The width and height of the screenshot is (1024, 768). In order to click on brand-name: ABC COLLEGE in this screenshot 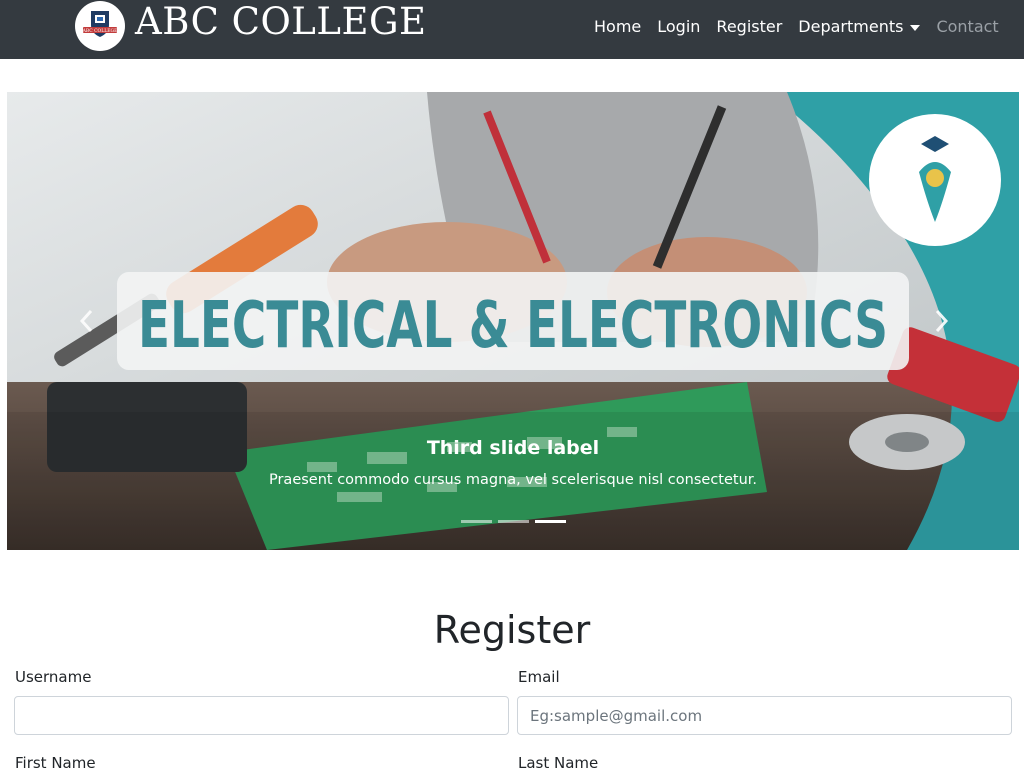, I will do `click(281, 22)`.